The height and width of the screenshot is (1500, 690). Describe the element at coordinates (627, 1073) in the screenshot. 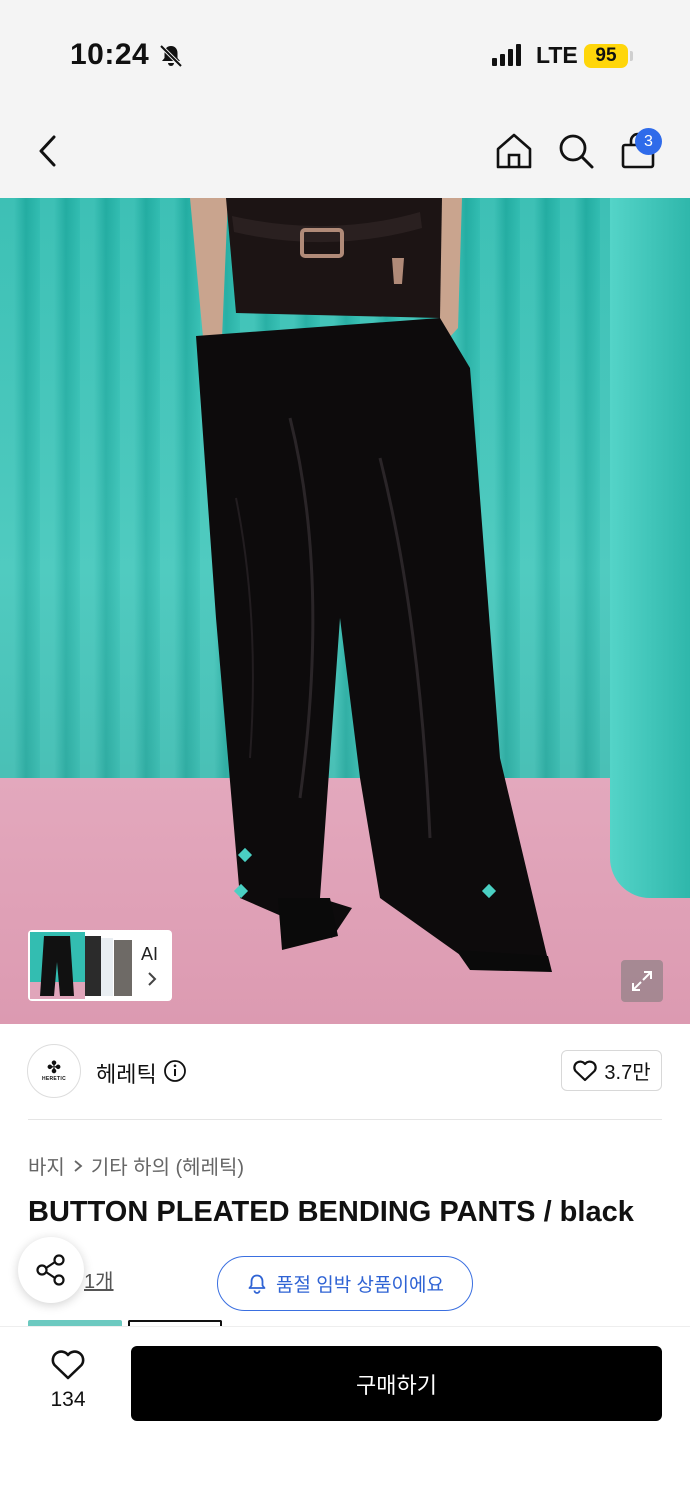

I see `brand-like-count: 3.7만` at that location.